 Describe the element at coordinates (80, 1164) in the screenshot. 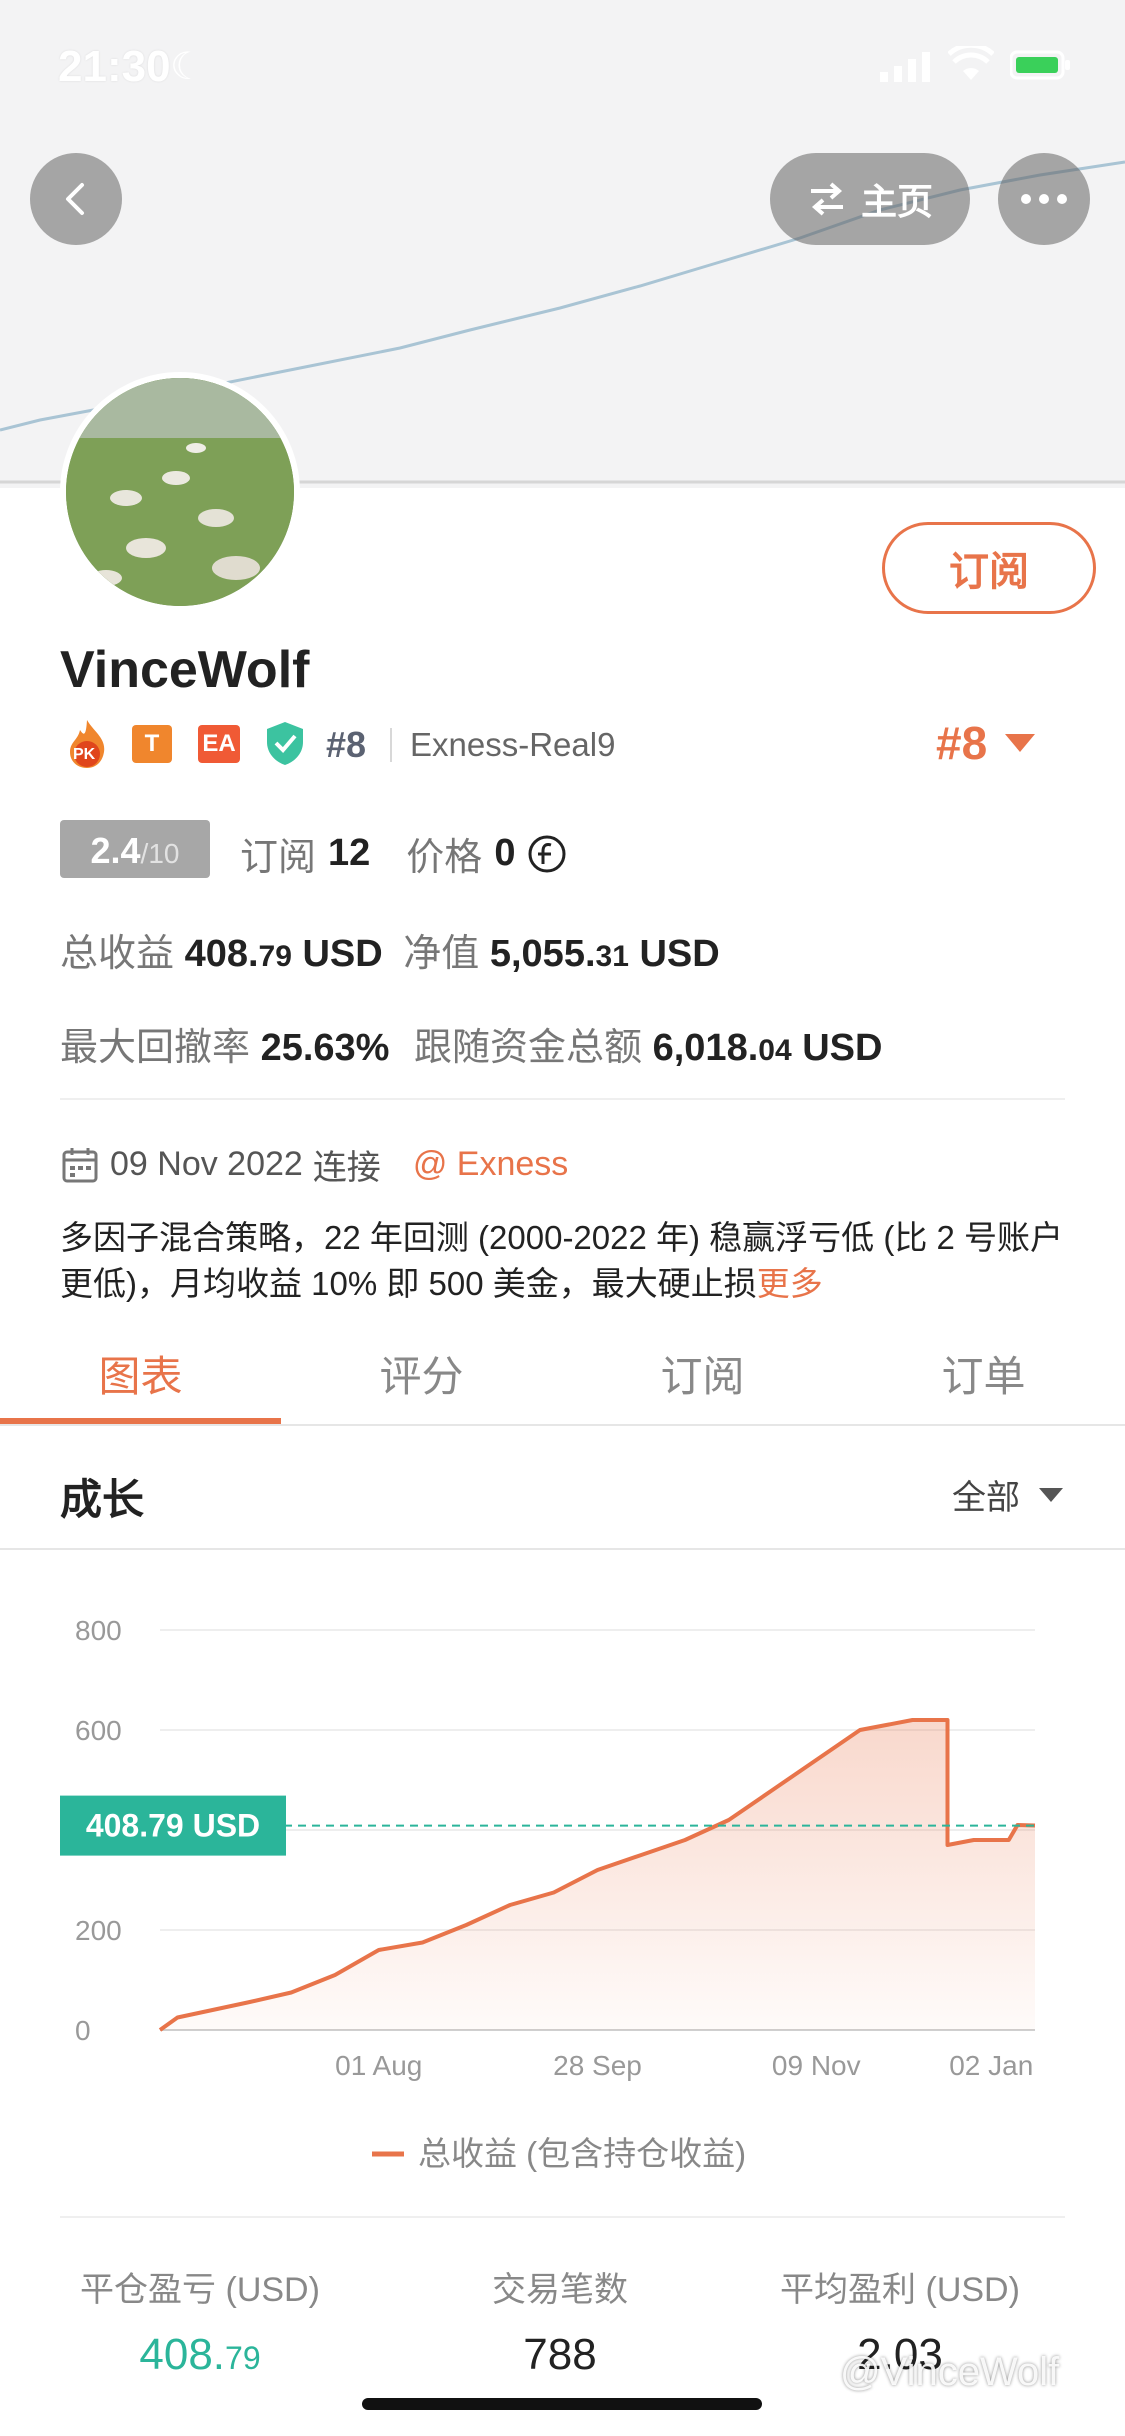

I see `calendar-icon` at that location.